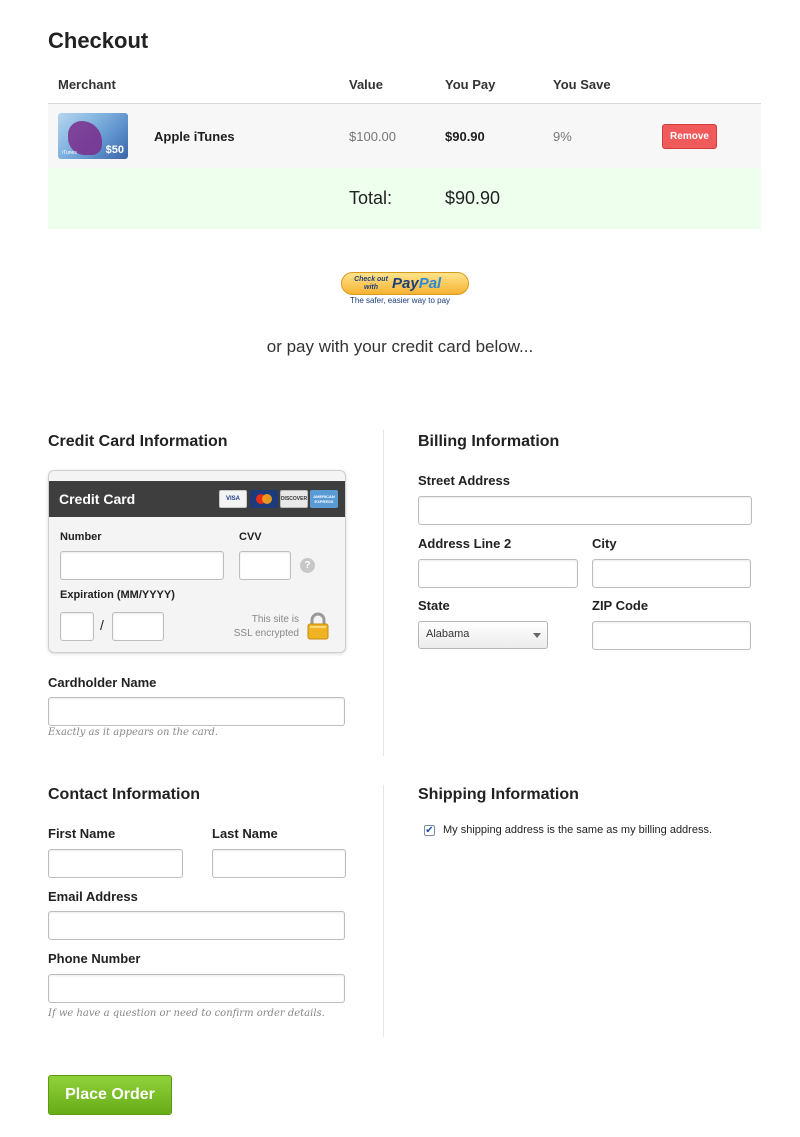  What do you see at coordinates (266, 626) in the screenshot?
I see `ssl-notice: This site is SSL encrypted` at bounding box center [266, 626].